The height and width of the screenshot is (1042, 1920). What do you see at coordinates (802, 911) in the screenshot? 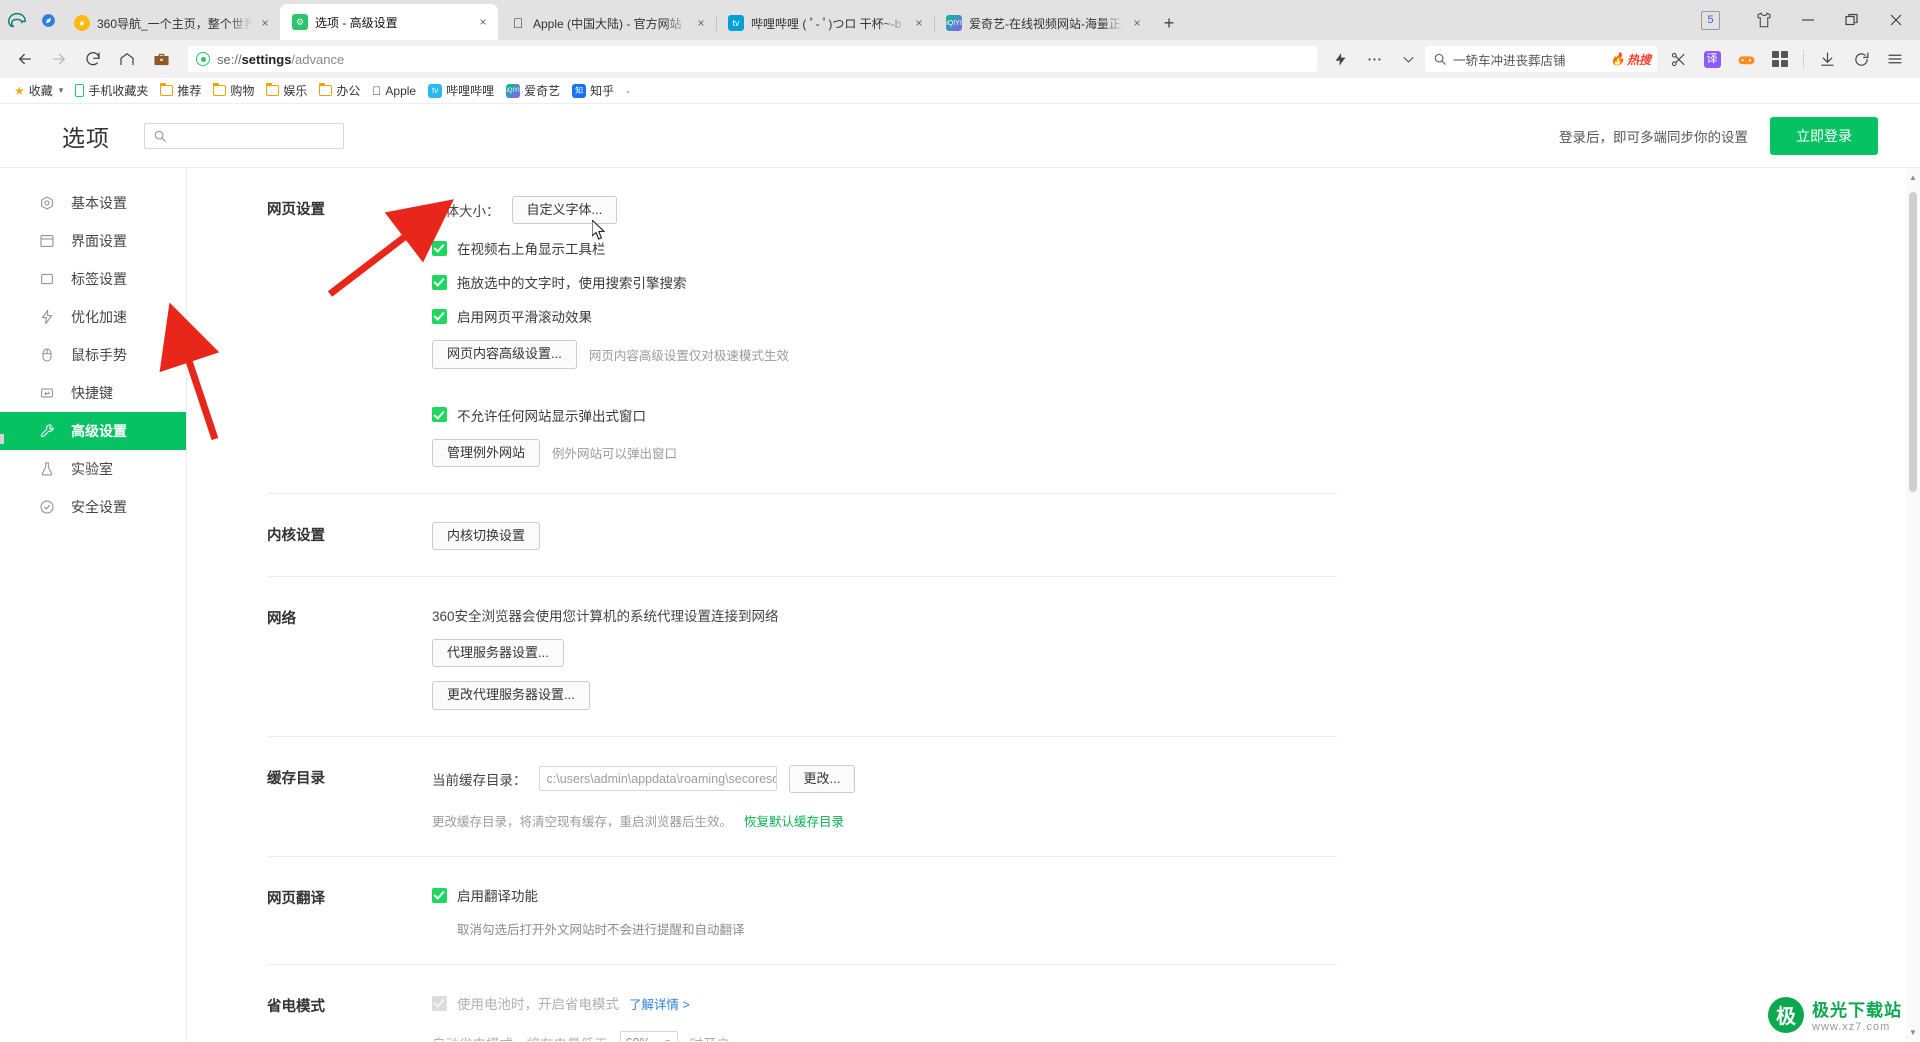
I see `section-translate: 网页翻译 启用翻译功能 取消勾选后打开外文网站时不会进行提醒和自动翻译` at bounding box center [802, 911].